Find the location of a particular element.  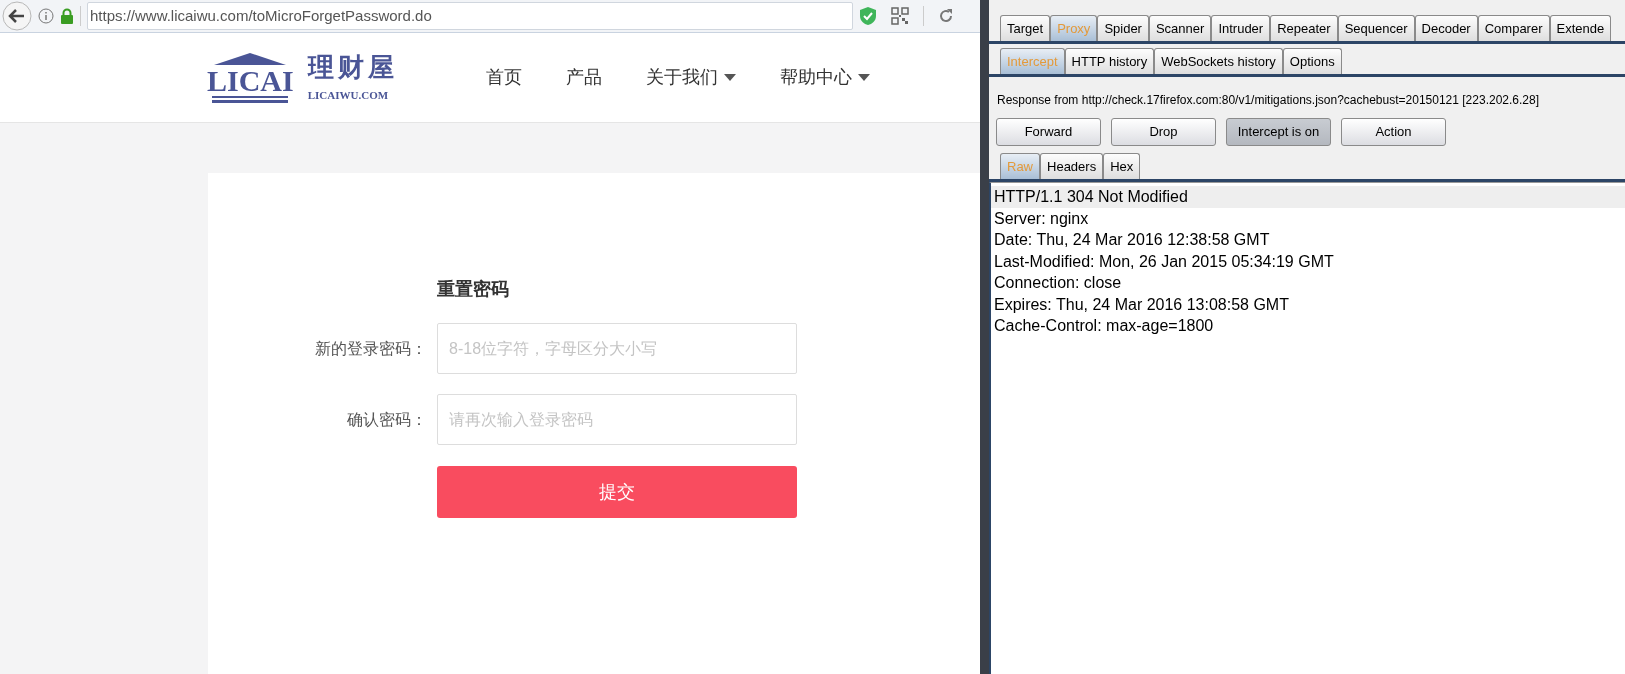

tab: Headers is located at coordinates (1072, 166).